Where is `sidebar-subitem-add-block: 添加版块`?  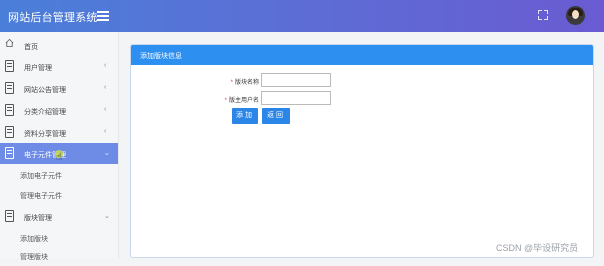 sidebar-subitem-add-block: 添加版块 is located at coordinates (59, 238).